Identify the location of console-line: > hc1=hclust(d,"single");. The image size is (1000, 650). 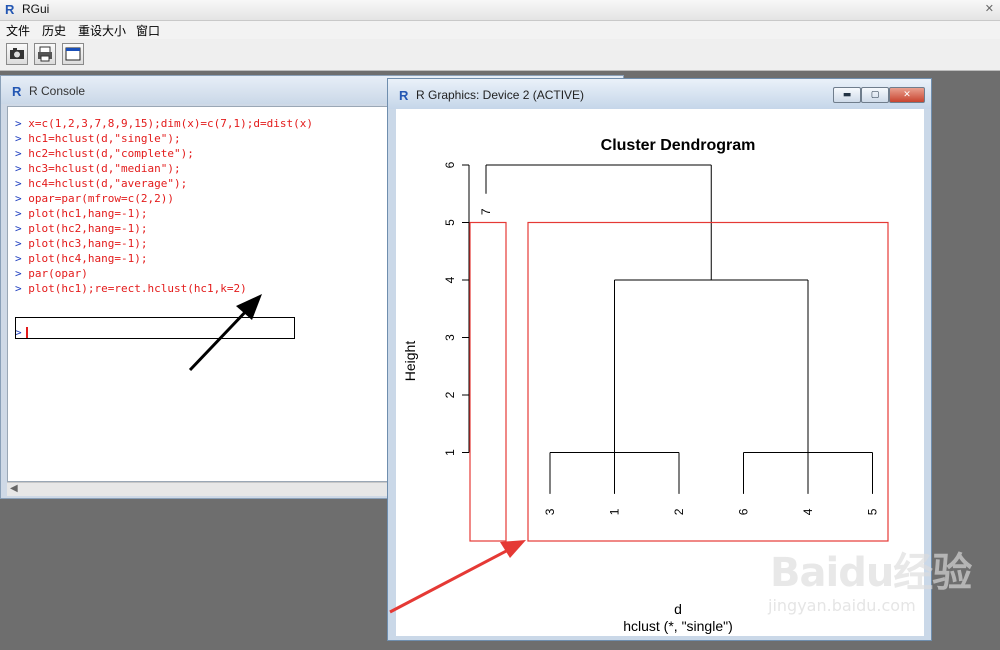
(98, 138).